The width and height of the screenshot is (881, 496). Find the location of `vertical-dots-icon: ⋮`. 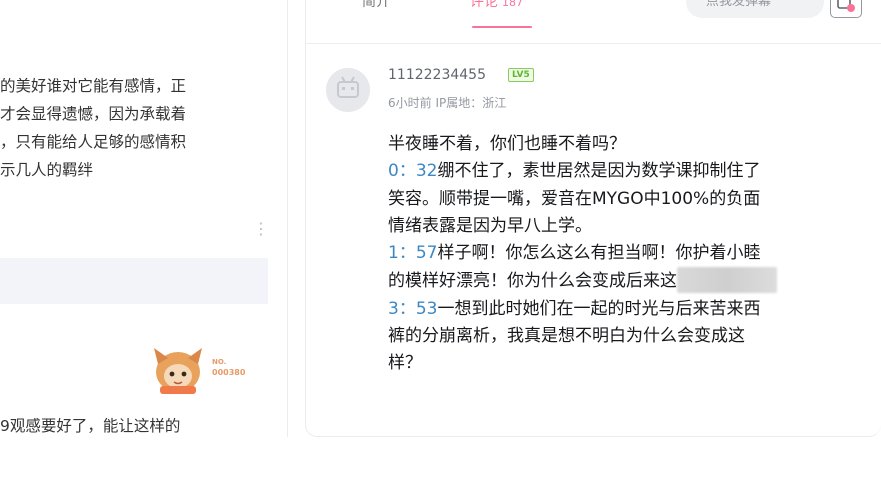

vertical-dots-icon: ⋮ is located at coordinates (261, 229).